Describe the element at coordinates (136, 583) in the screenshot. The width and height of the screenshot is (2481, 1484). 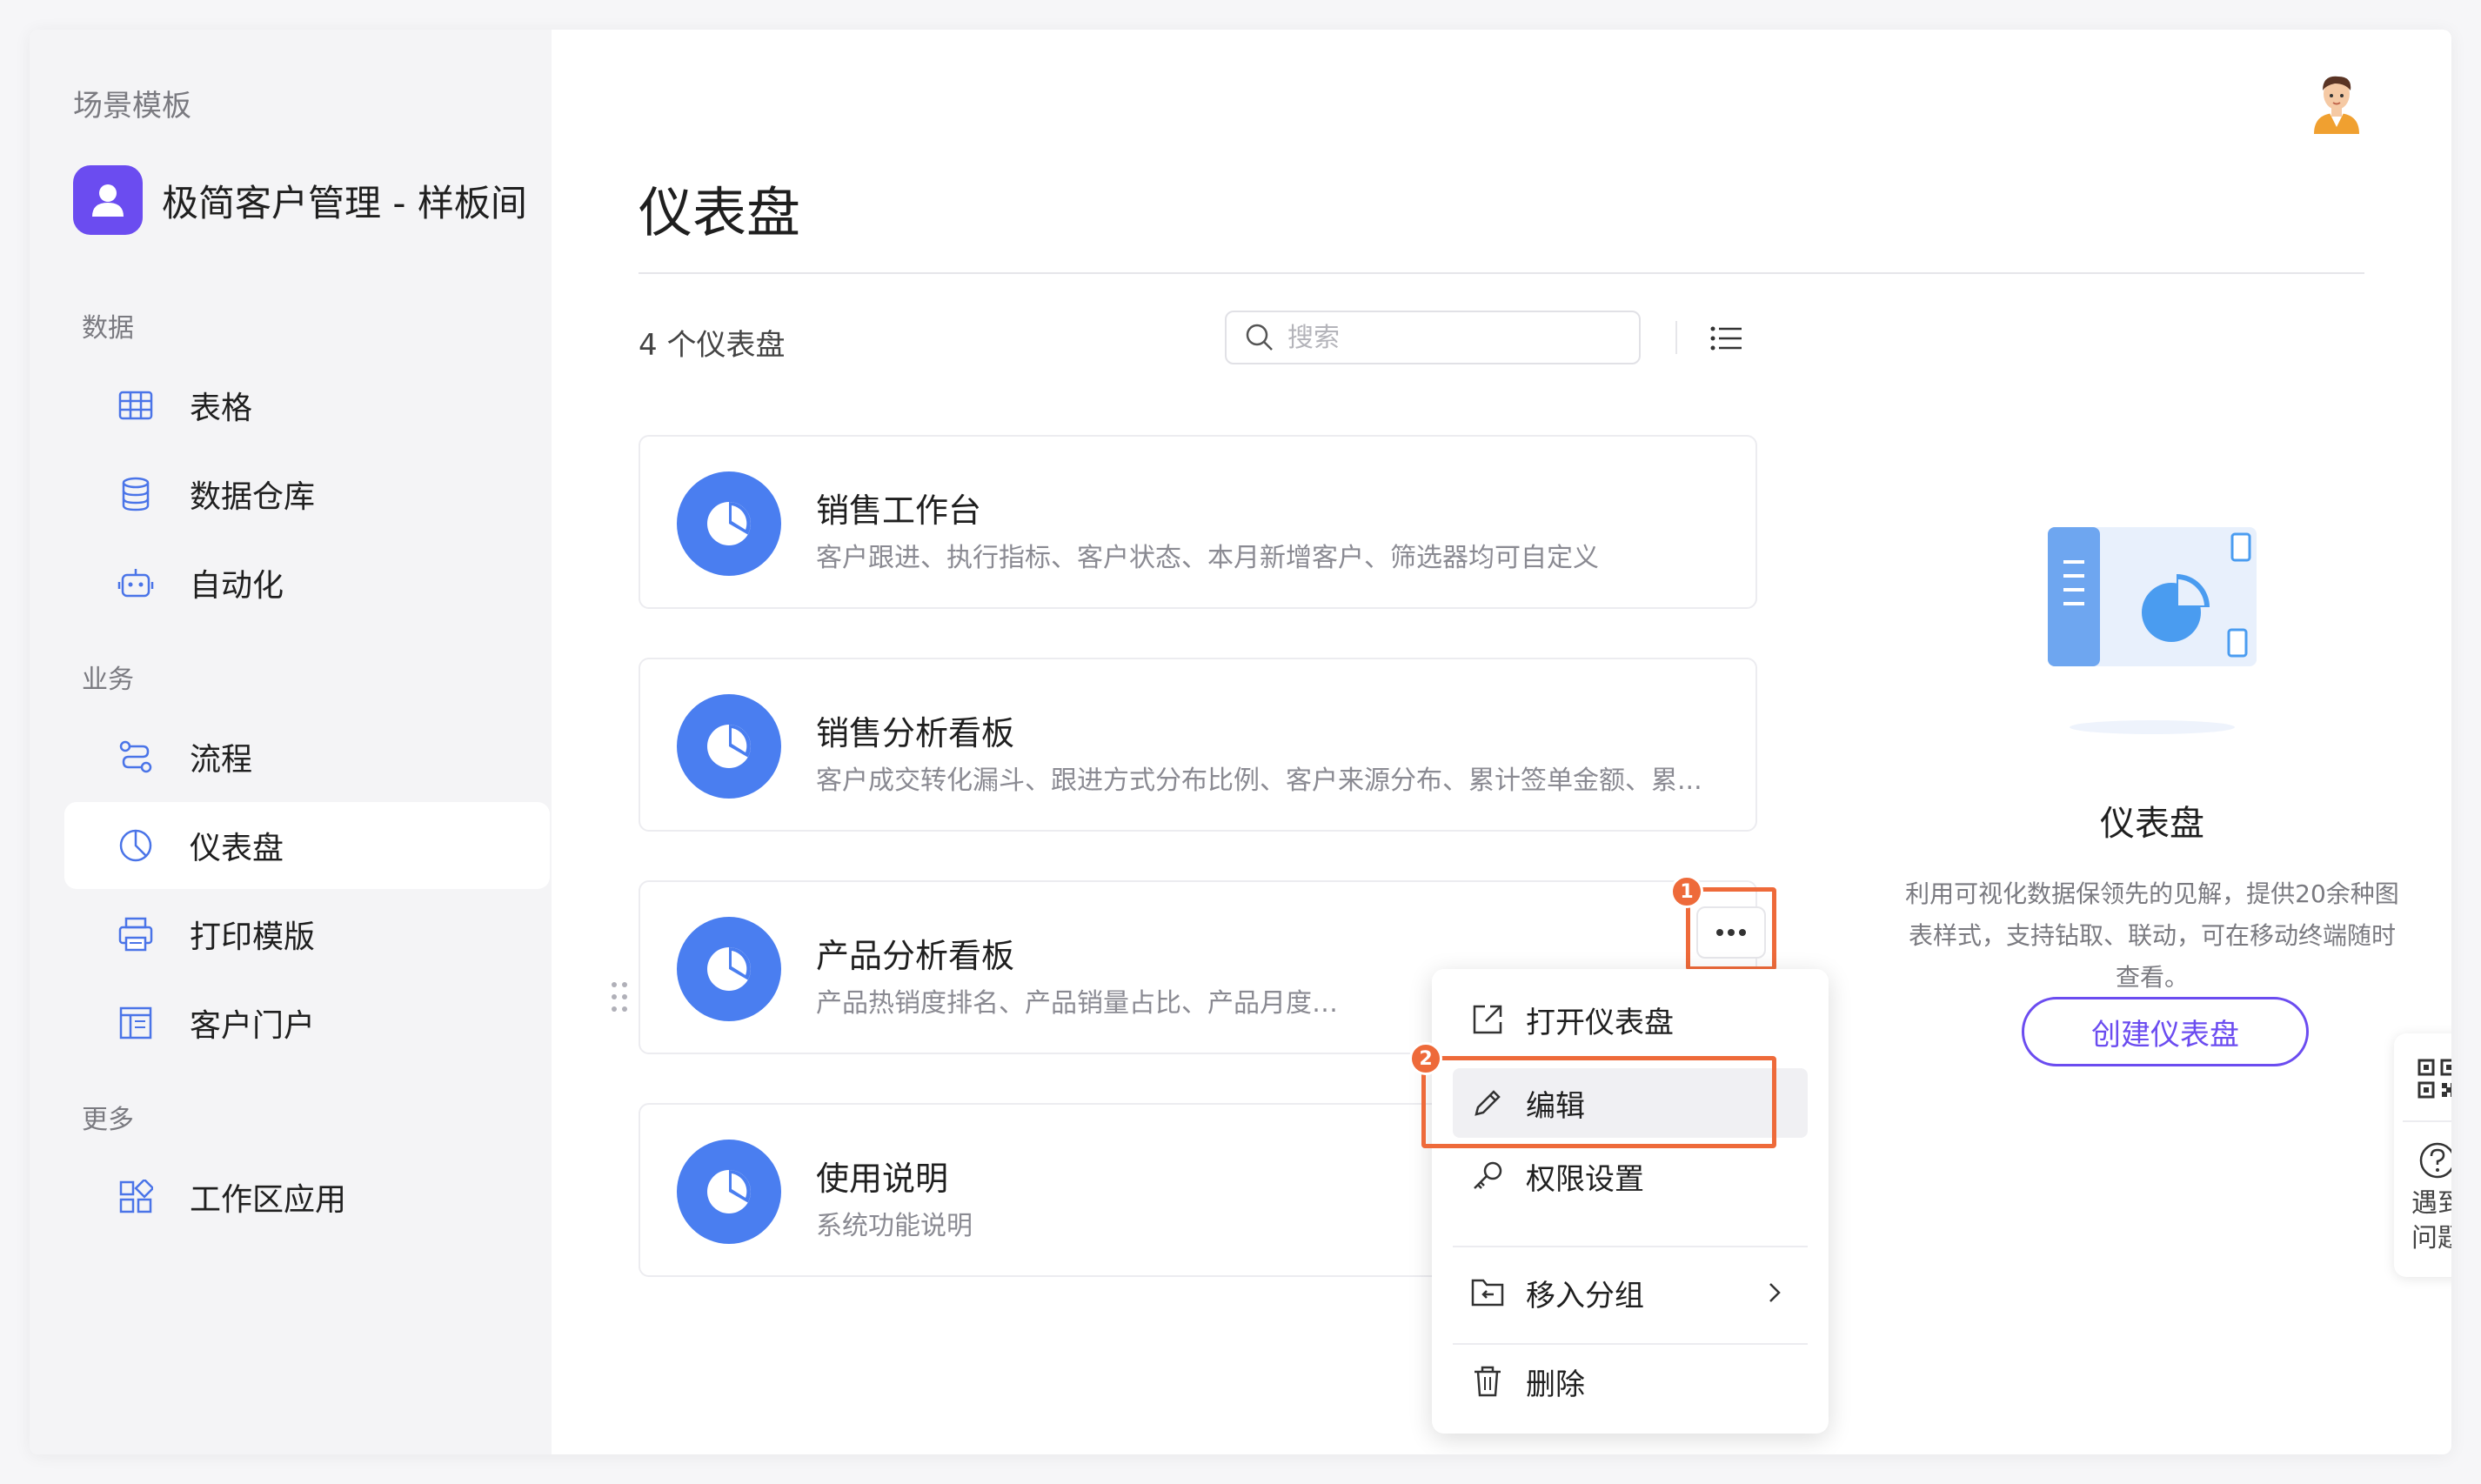
I see `robot-icon` at that location.